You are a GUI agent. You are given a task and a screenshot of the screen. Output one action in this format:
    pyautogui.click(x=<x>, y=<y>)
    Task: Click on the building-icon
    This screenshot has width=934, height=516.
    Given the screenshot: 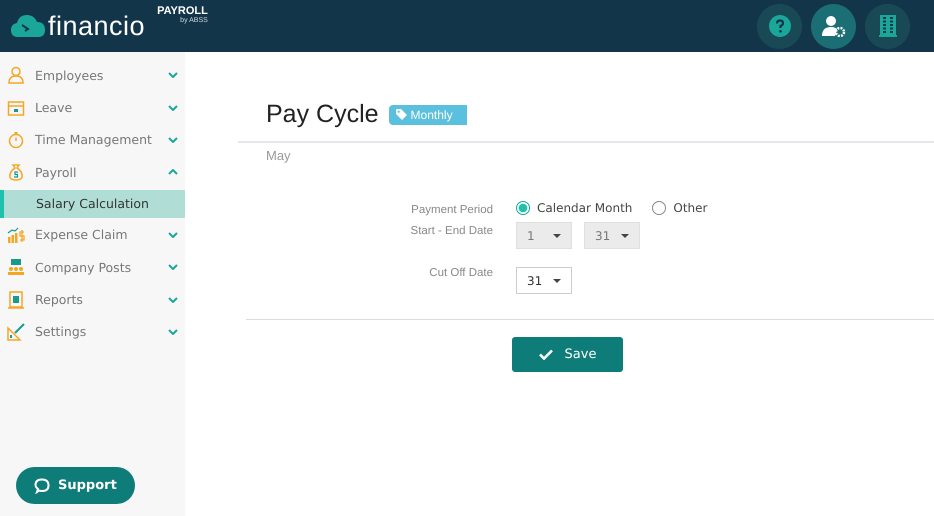 What is the action you would take?
    pyautogui.click(x=887, y=26)
    